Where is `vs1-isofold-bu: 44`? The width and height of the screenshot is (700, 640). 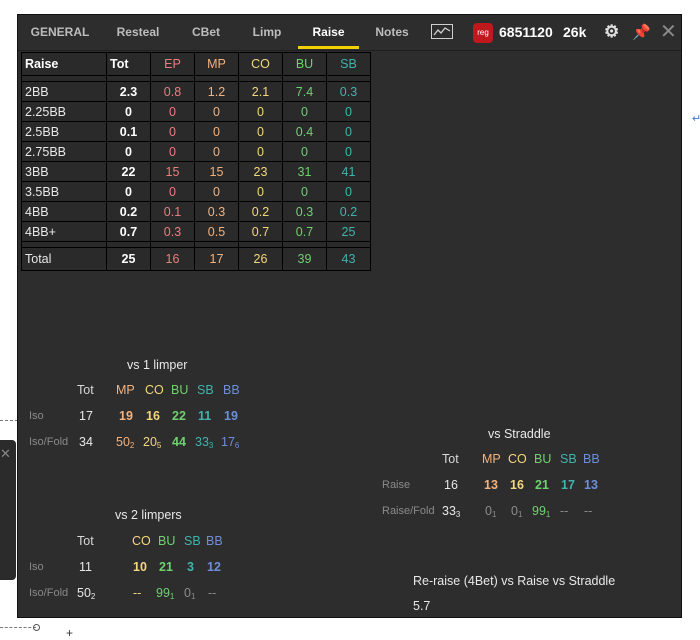 vs1-isofold-bu: 44 is located at coordinates (179, 442).